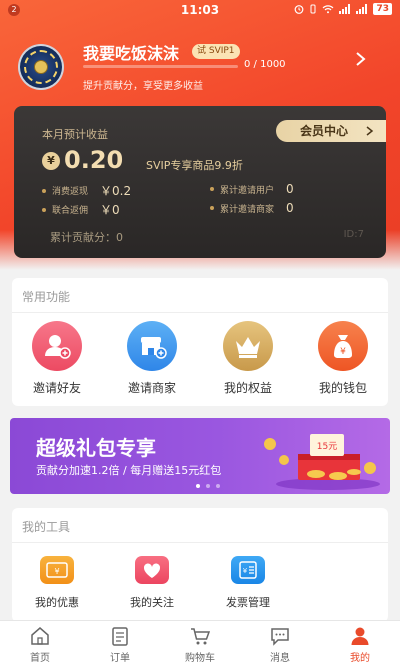  What do you see at coordinates (280, 658) in the screenshot?
I see `tab-label: 消息` at bounding box center [280, 658].